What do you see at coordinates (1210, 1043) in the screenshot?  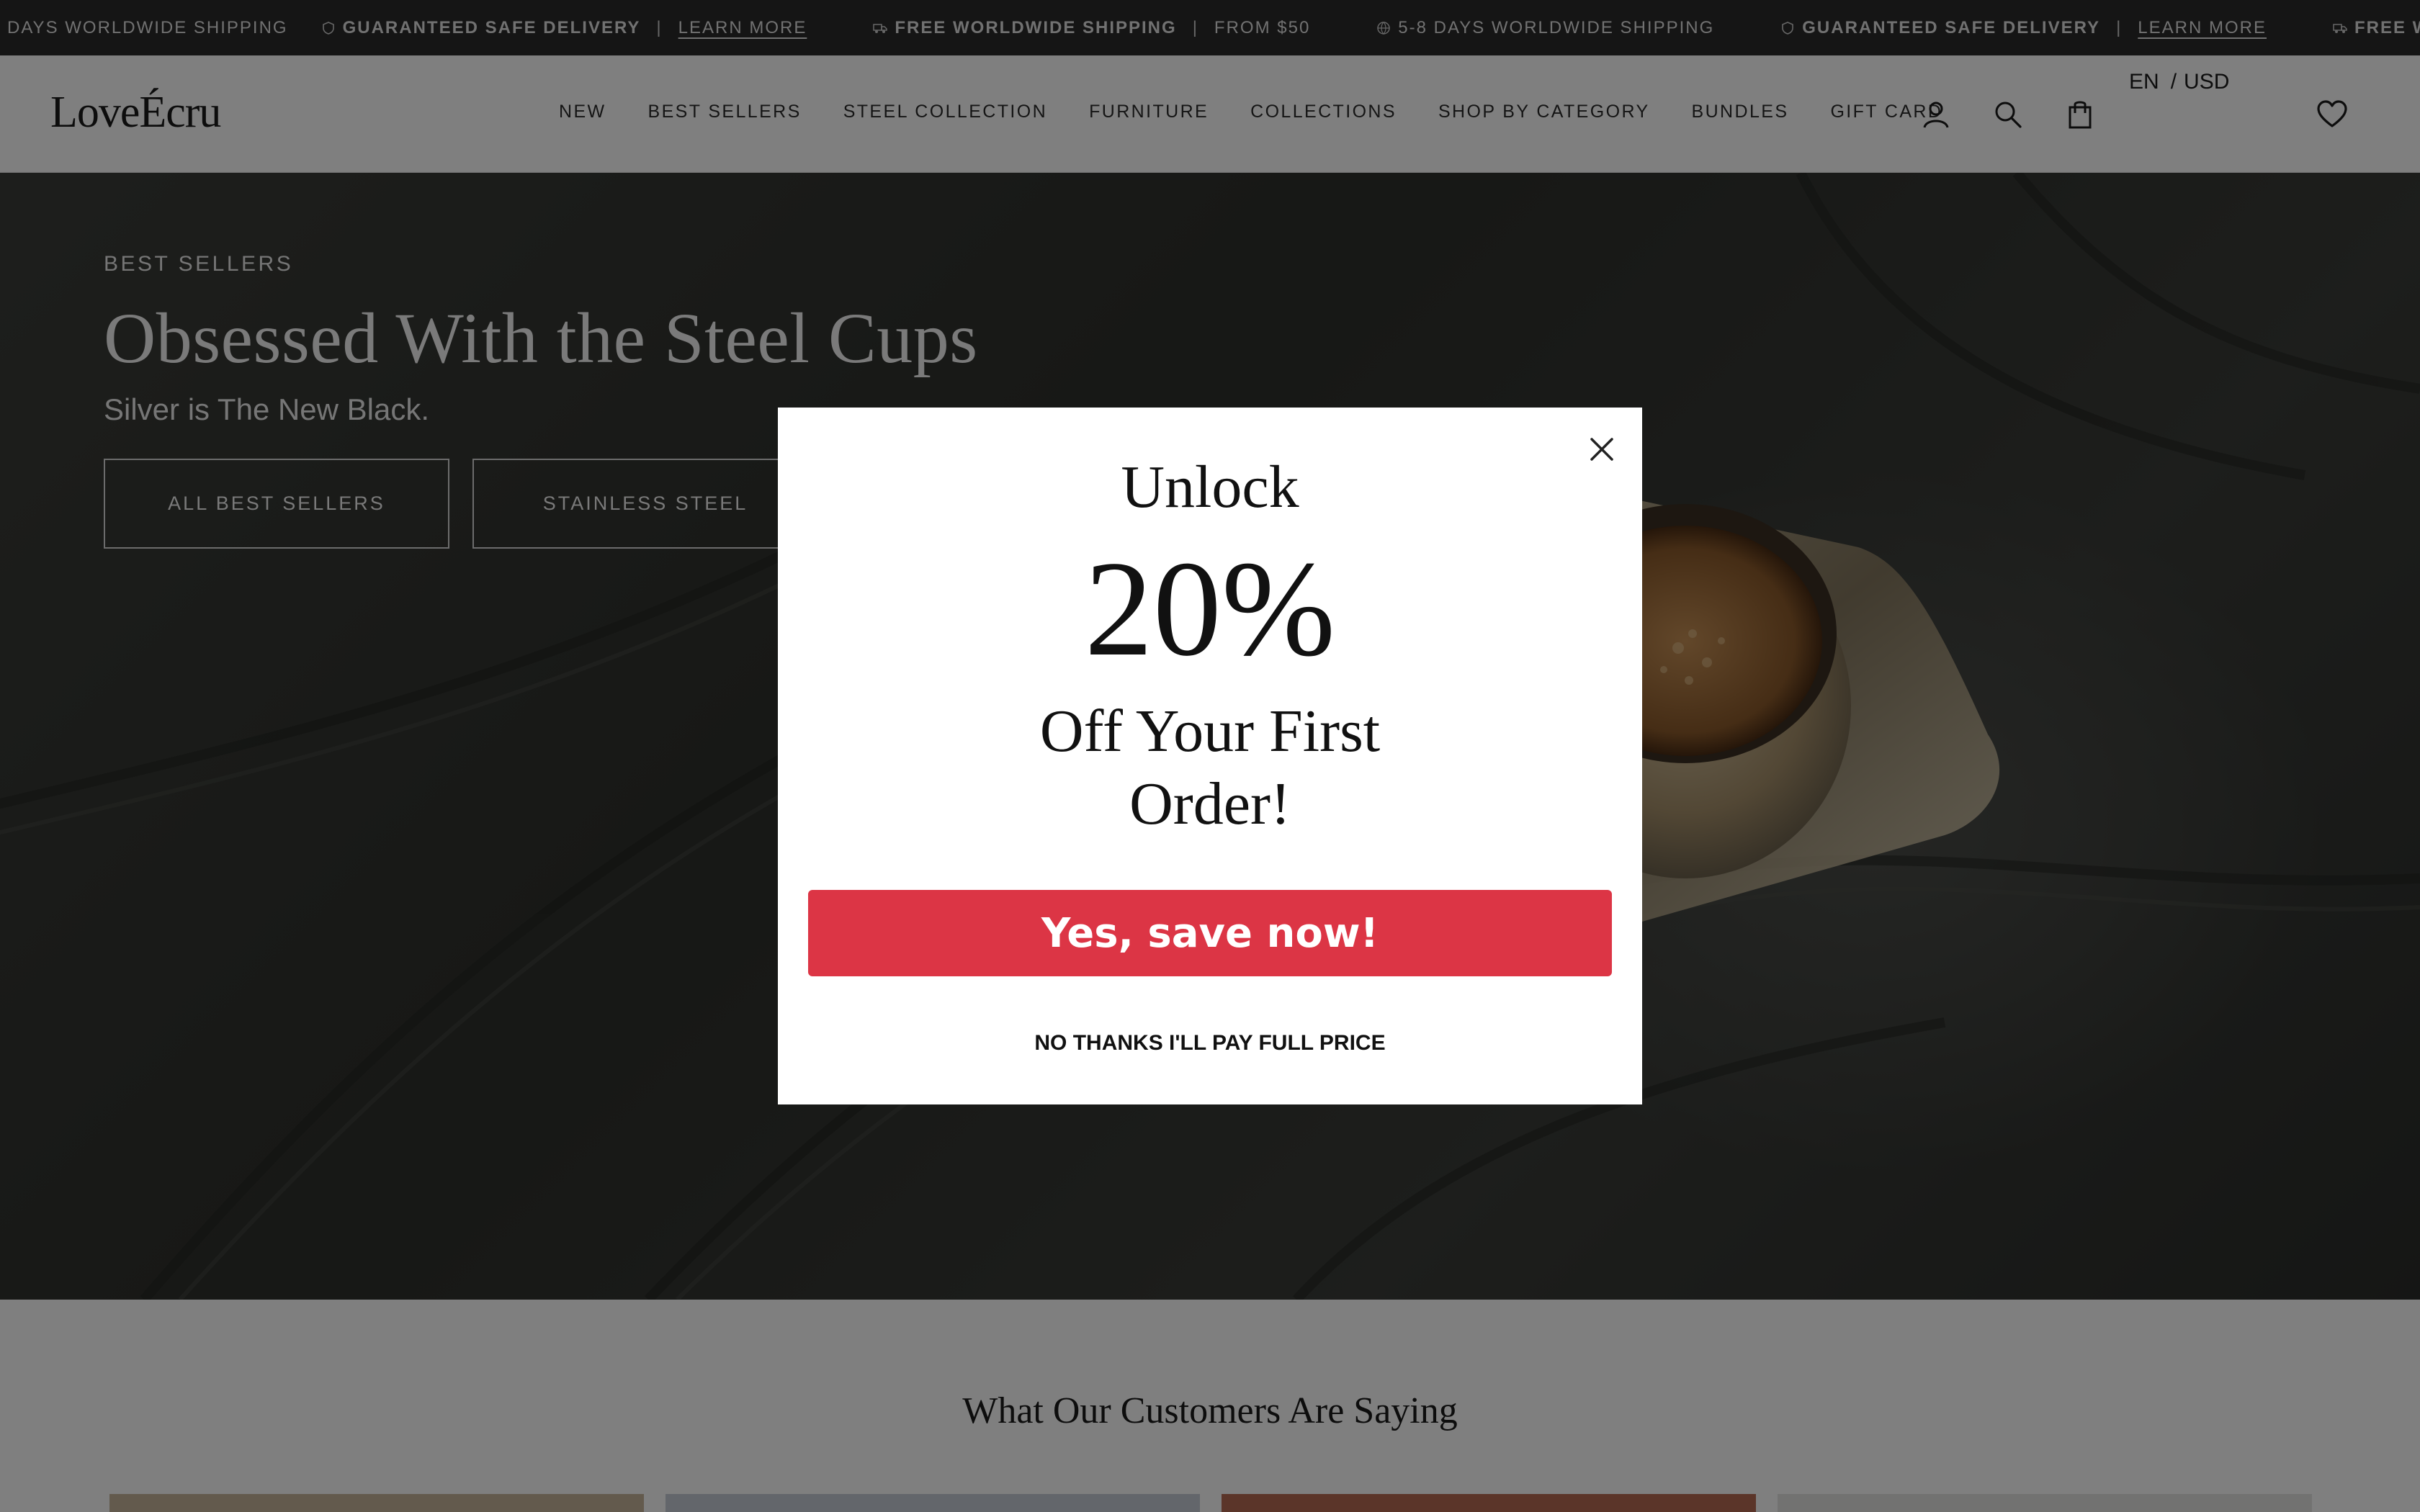 I see `decline-link: NO THANKS I'LL PAY FULL PRICE` at bounding box center [1210, 1043].